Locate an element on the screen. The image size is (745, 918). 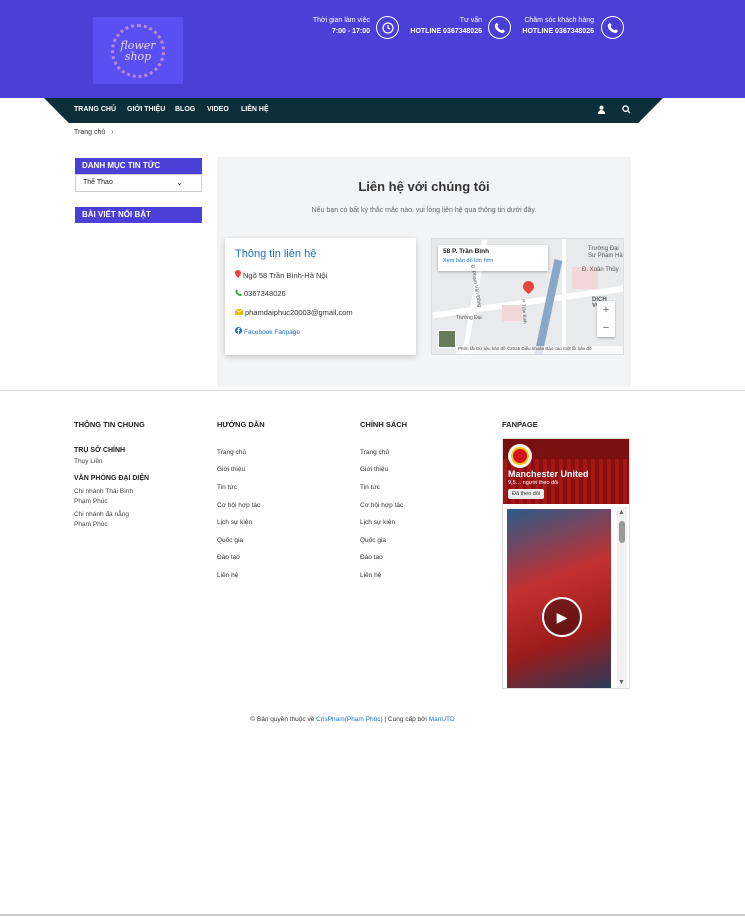
footer-guide: HƯỚNG DẪN is located at coordinates (241, 424).